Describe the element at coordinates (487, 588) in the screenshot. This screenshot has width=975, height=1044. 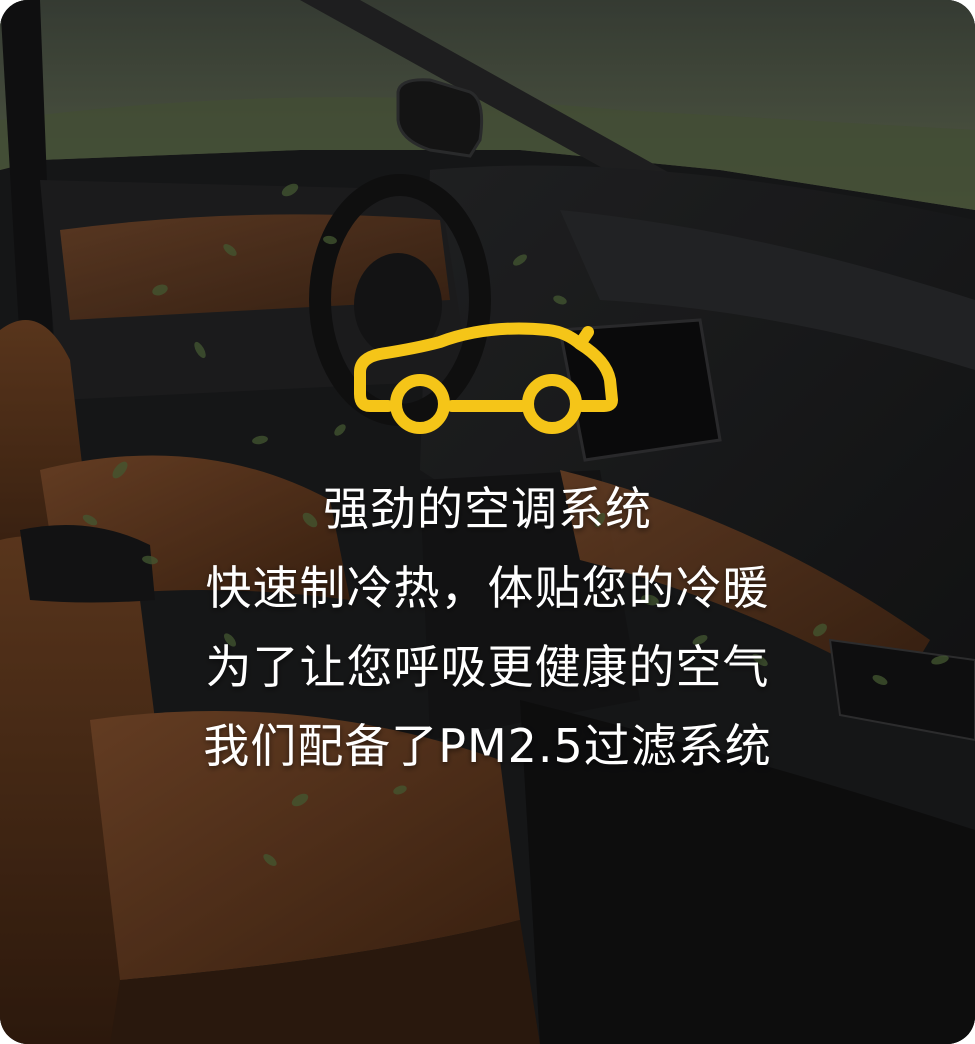
I see `description-line-1: 快速制冷热，体贴您的冷暖` at that location.